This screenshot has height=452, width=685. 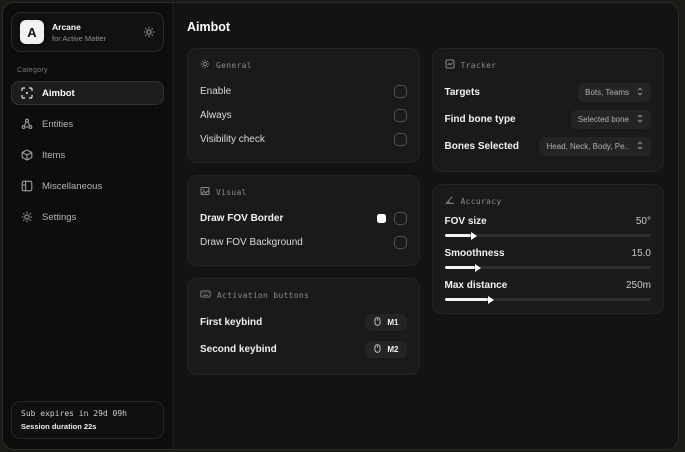 What do you see at coordinates (641, 253) in the screenshot?
I see `slider-value: 15.0` at bounding box center [641, 253].